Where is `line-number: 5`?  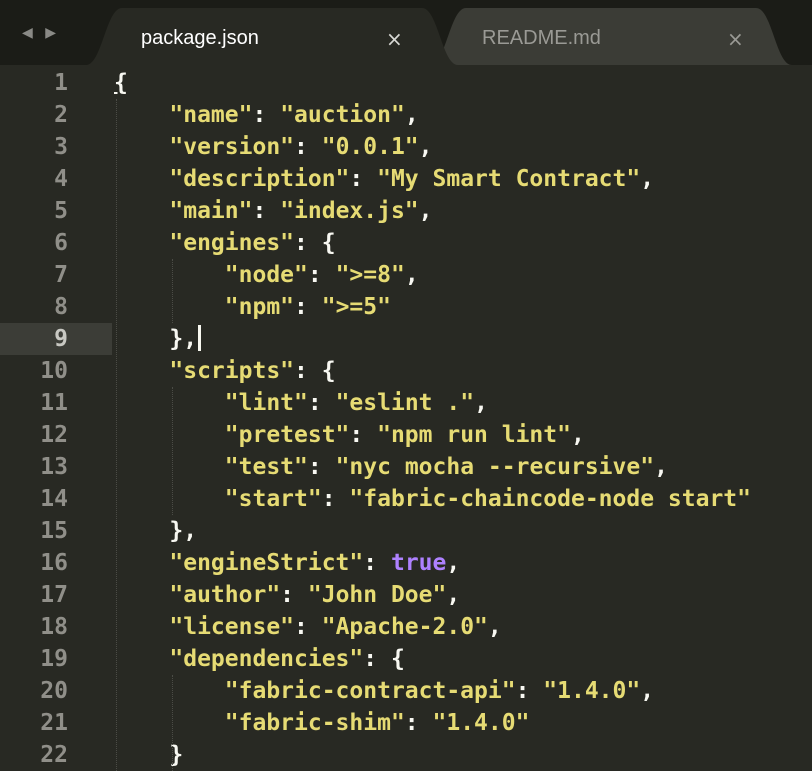
line-number: 5 is located at coordinates (61, 211).